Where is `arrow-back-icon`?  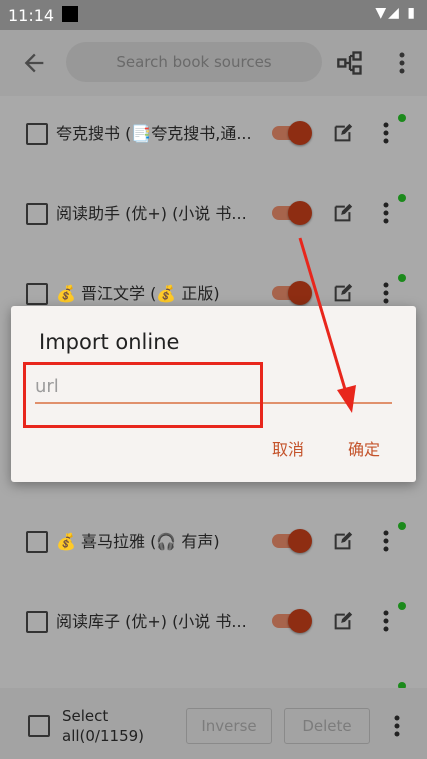
arrow-back-icon is located at coordinates (34, 63).